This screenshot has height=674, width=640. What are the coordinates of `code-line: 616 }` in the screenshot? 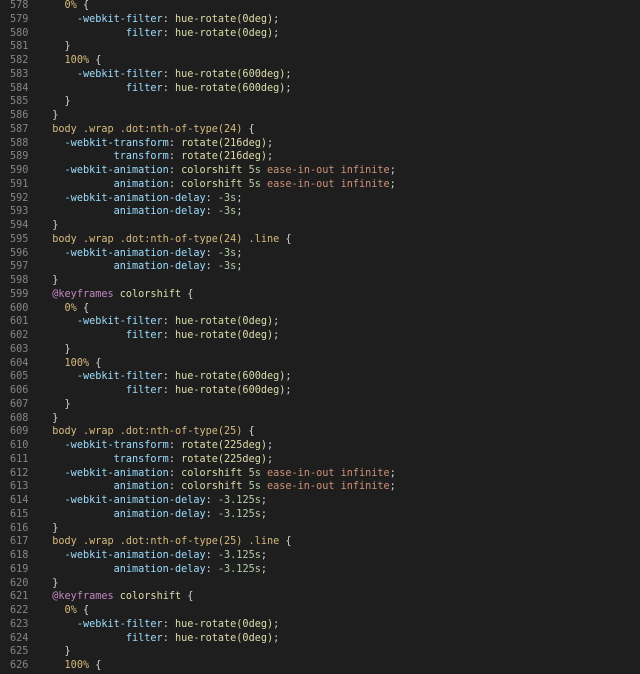 It's located at (320, 529).